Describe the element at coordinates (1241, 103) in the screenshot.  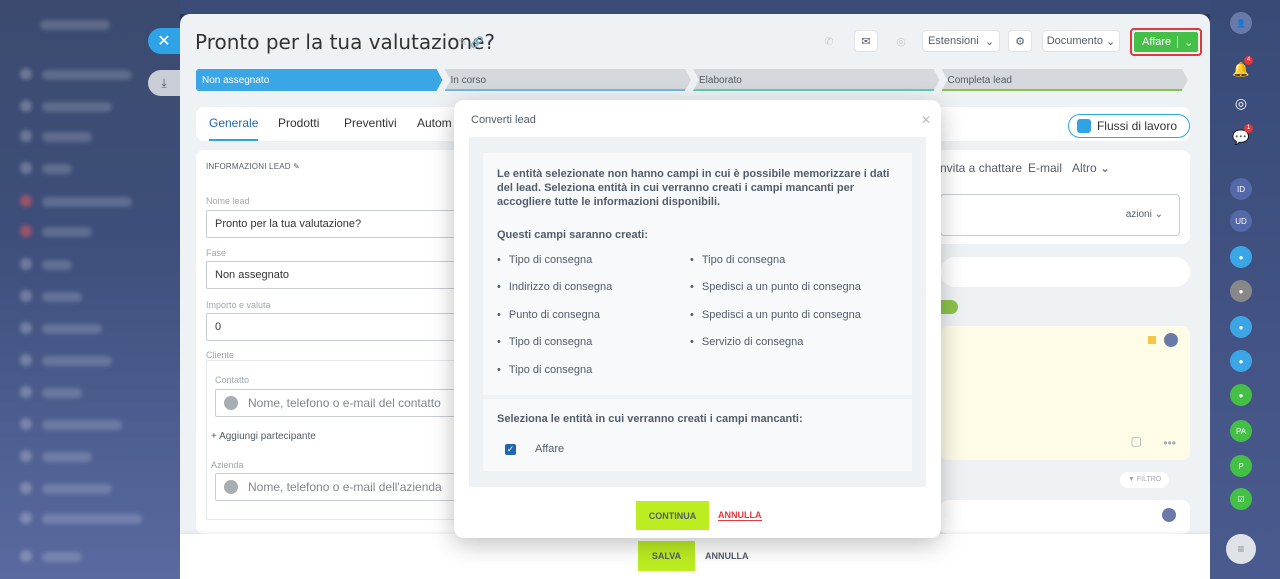
I see `pulse-icon: ◎` at that location.